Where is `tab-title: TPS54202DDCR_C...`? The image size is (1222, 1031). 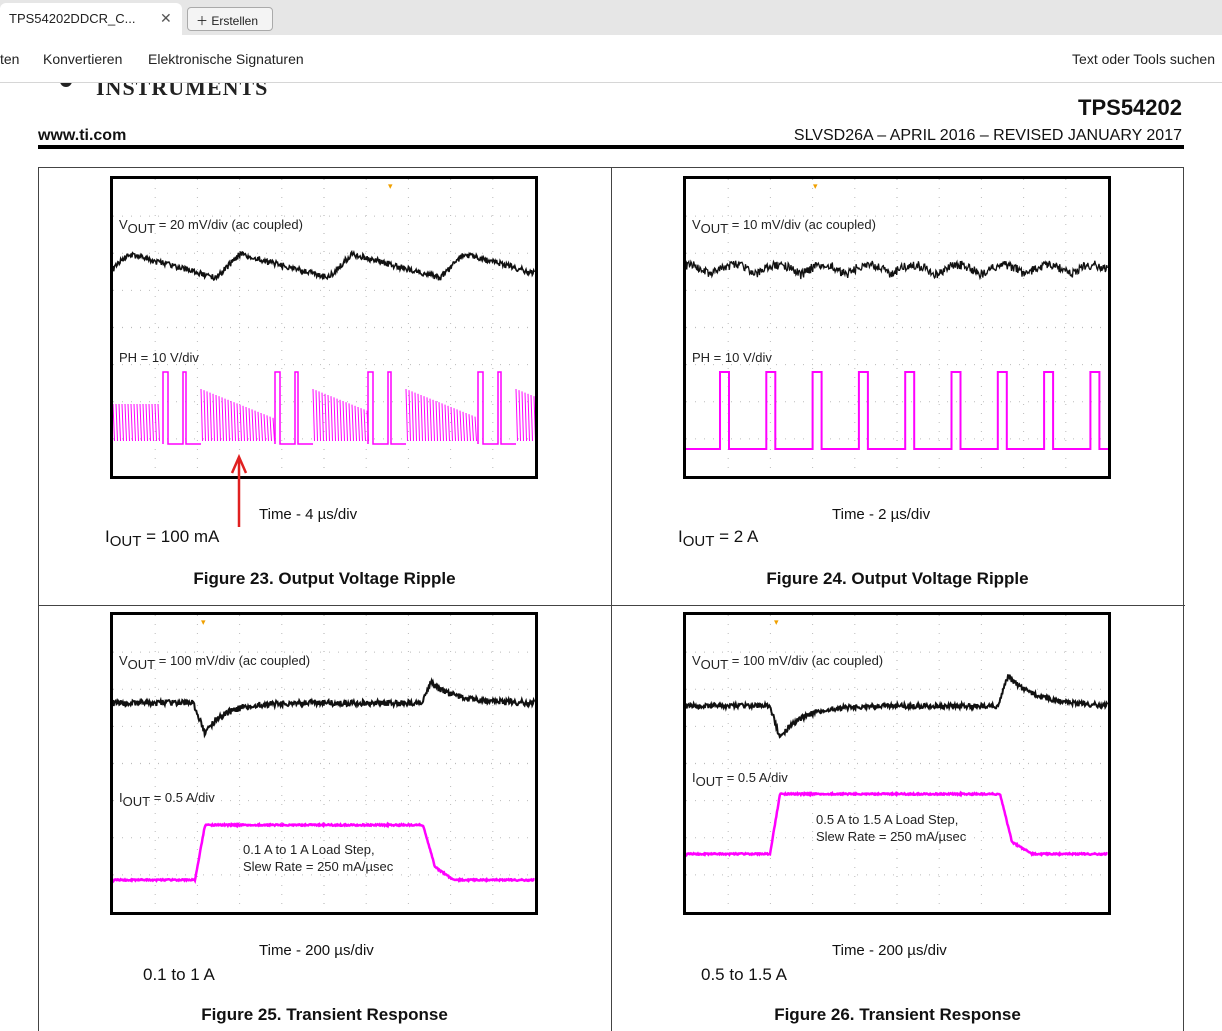
tab-title: TPS54202DDCR_C... is located at coordinates (72, 18).